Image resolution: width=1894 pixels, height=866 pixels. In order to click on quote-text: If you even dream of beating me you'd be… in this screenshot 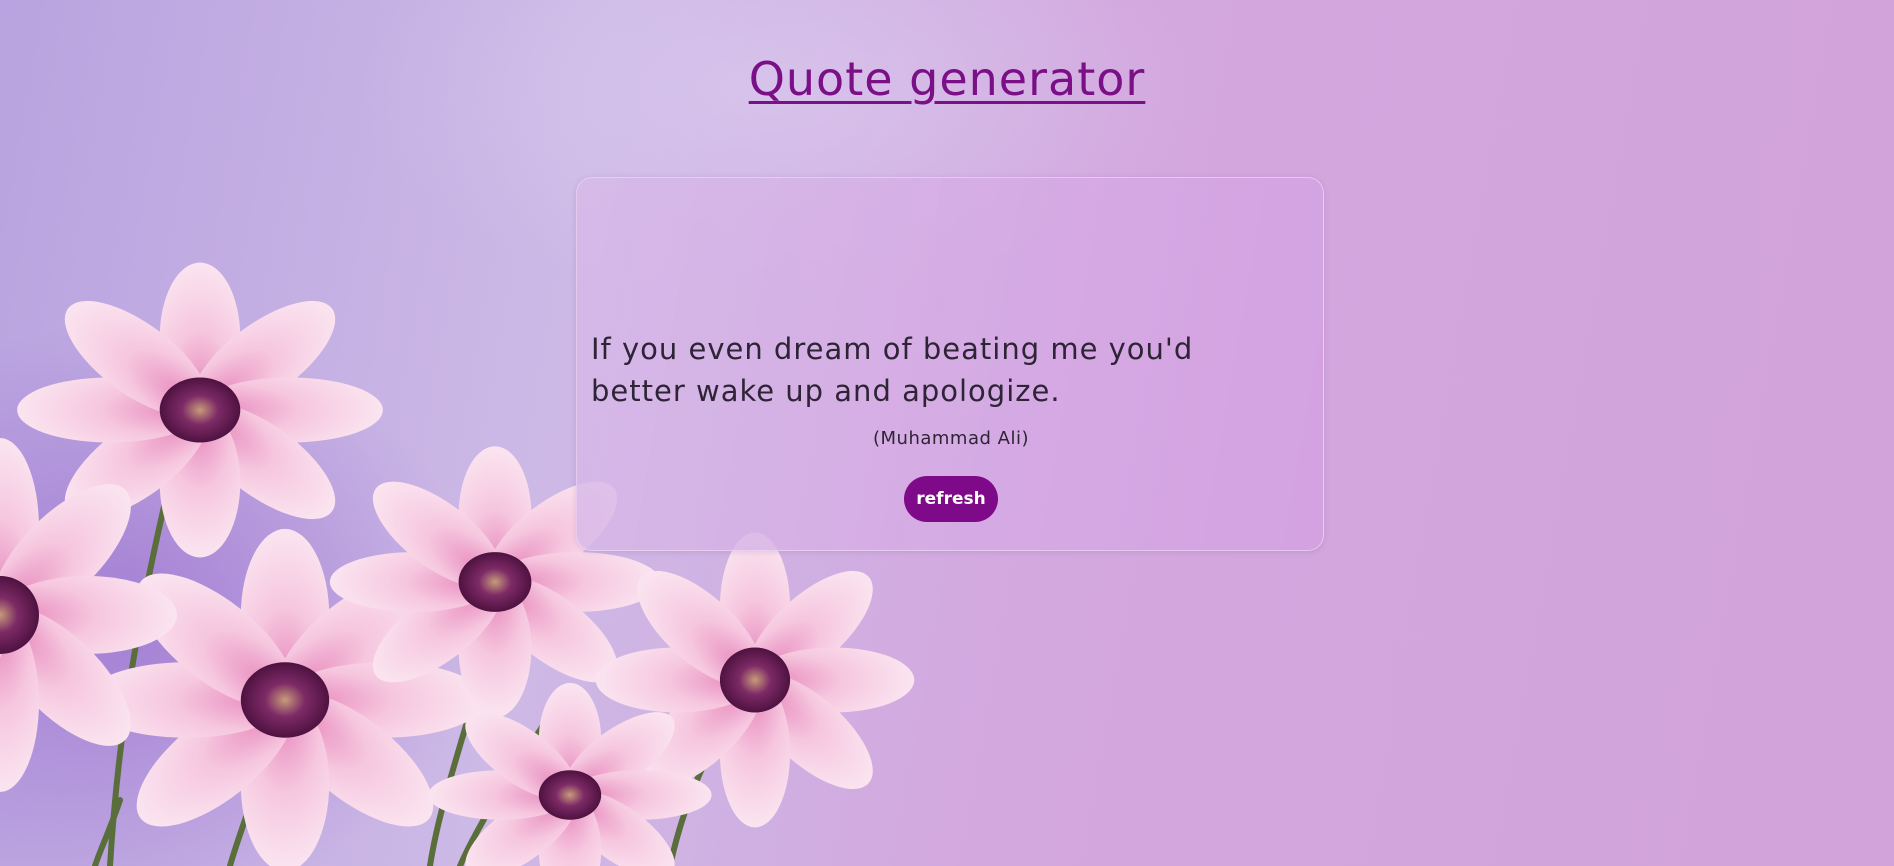, I will do `click(892, 370)`.